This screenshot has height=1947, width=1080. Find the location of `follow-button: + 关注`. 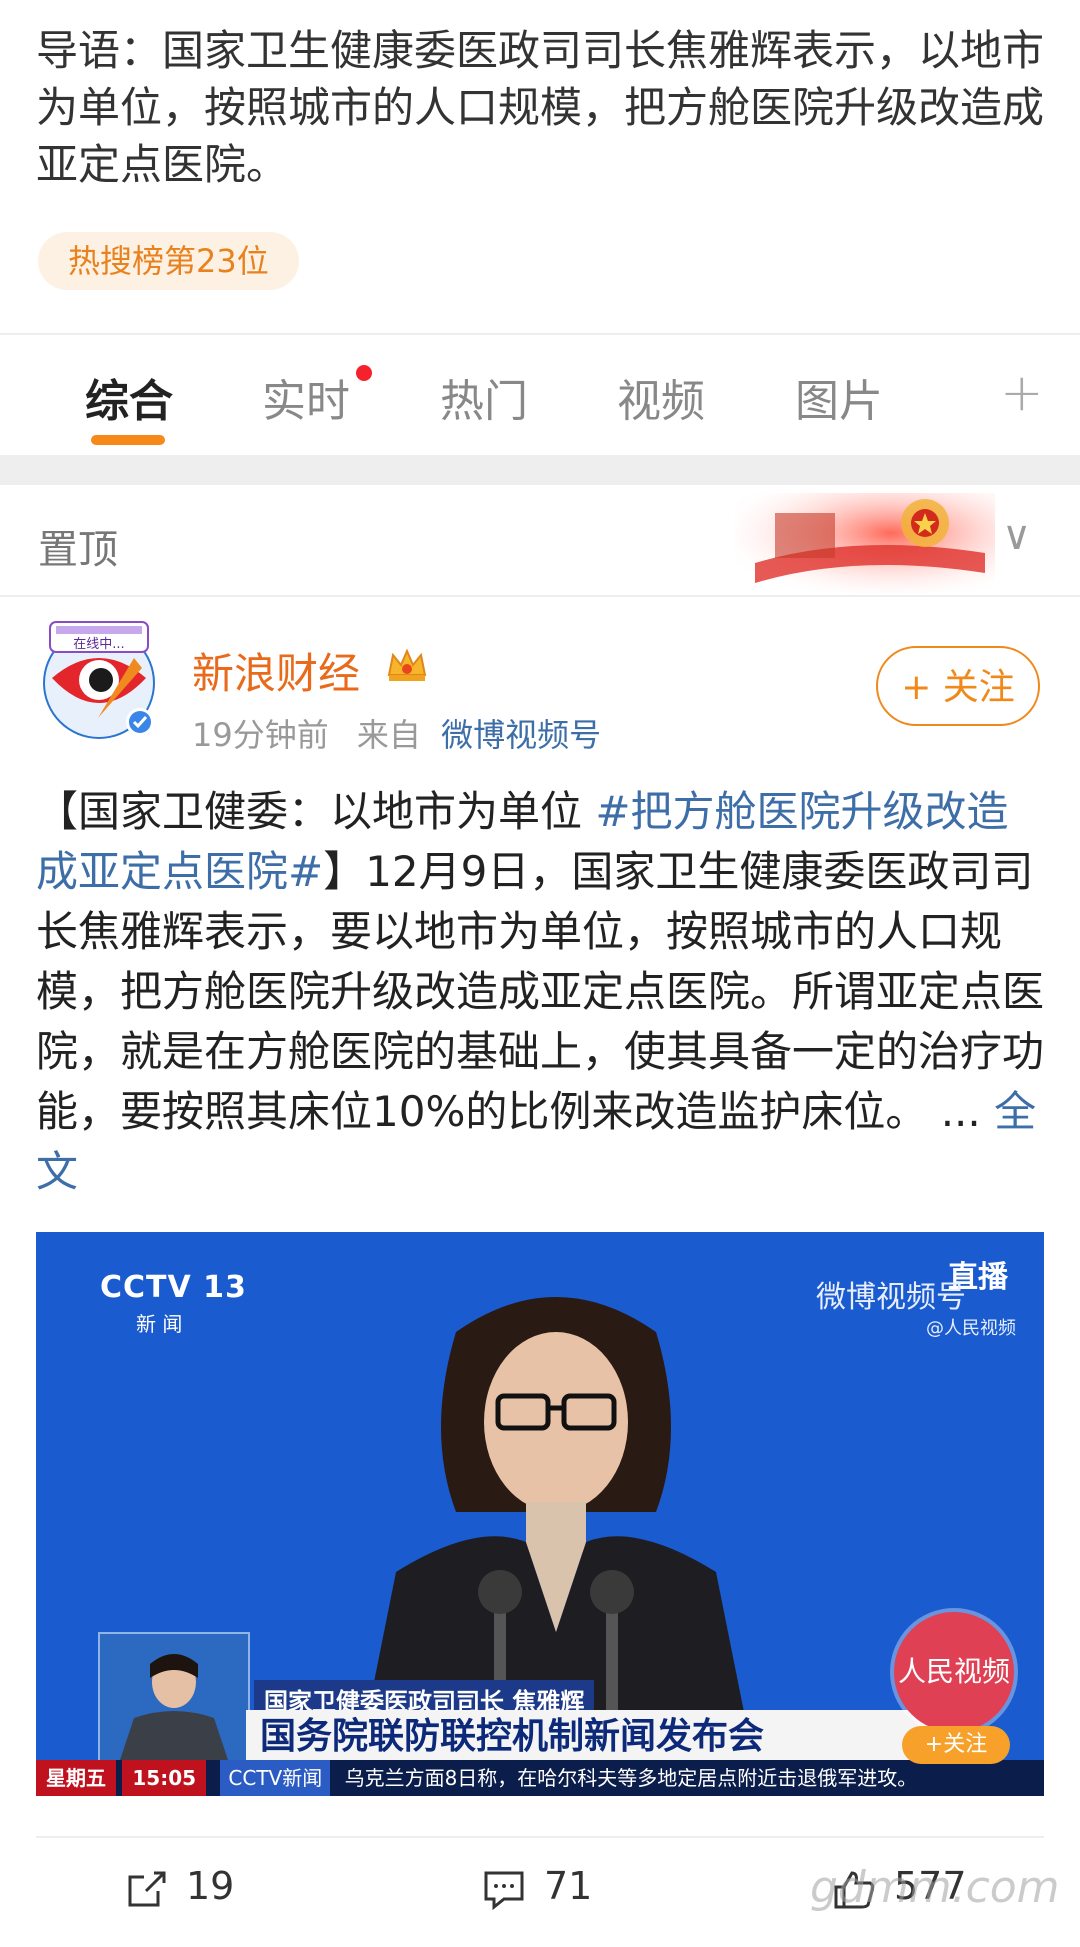

follow-button: + 关注 is located at coordinates (958, 686).